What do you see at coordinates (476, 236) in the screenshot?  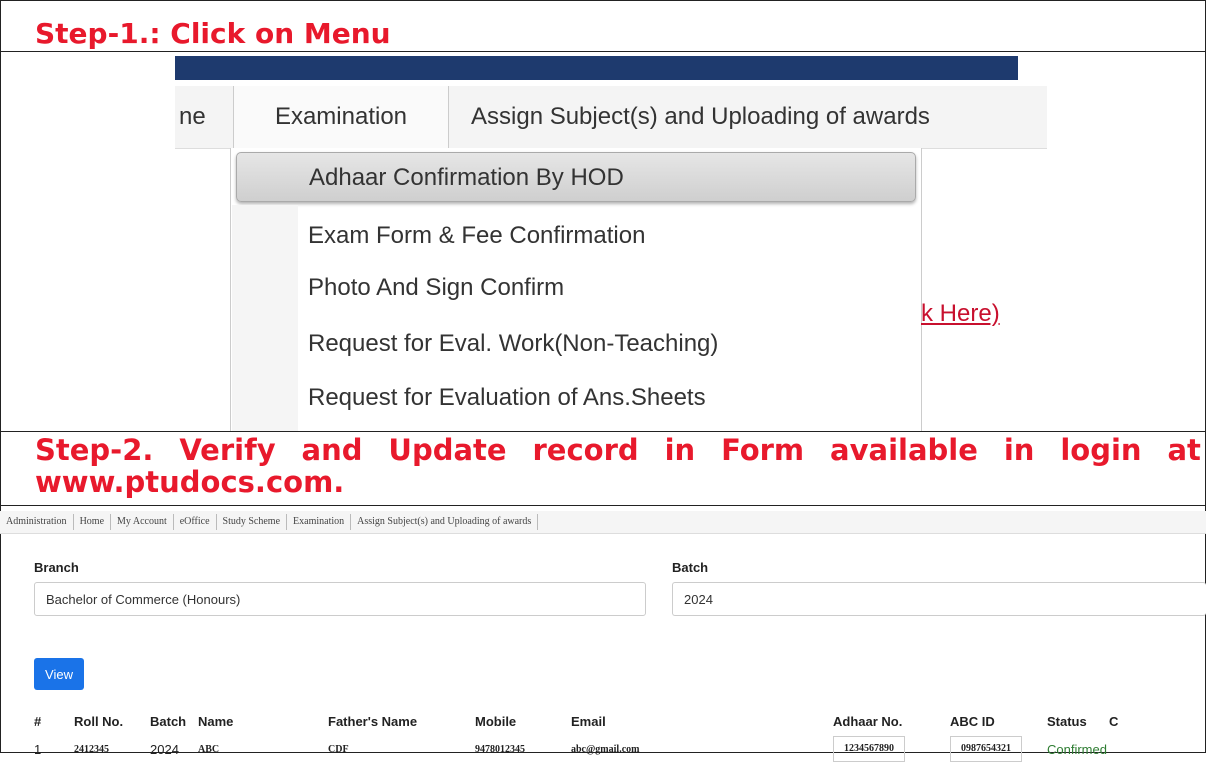 I see `dropdown-item-exam-form: Exam Form & Fee Confirmation` at bounding box center [476, 236].